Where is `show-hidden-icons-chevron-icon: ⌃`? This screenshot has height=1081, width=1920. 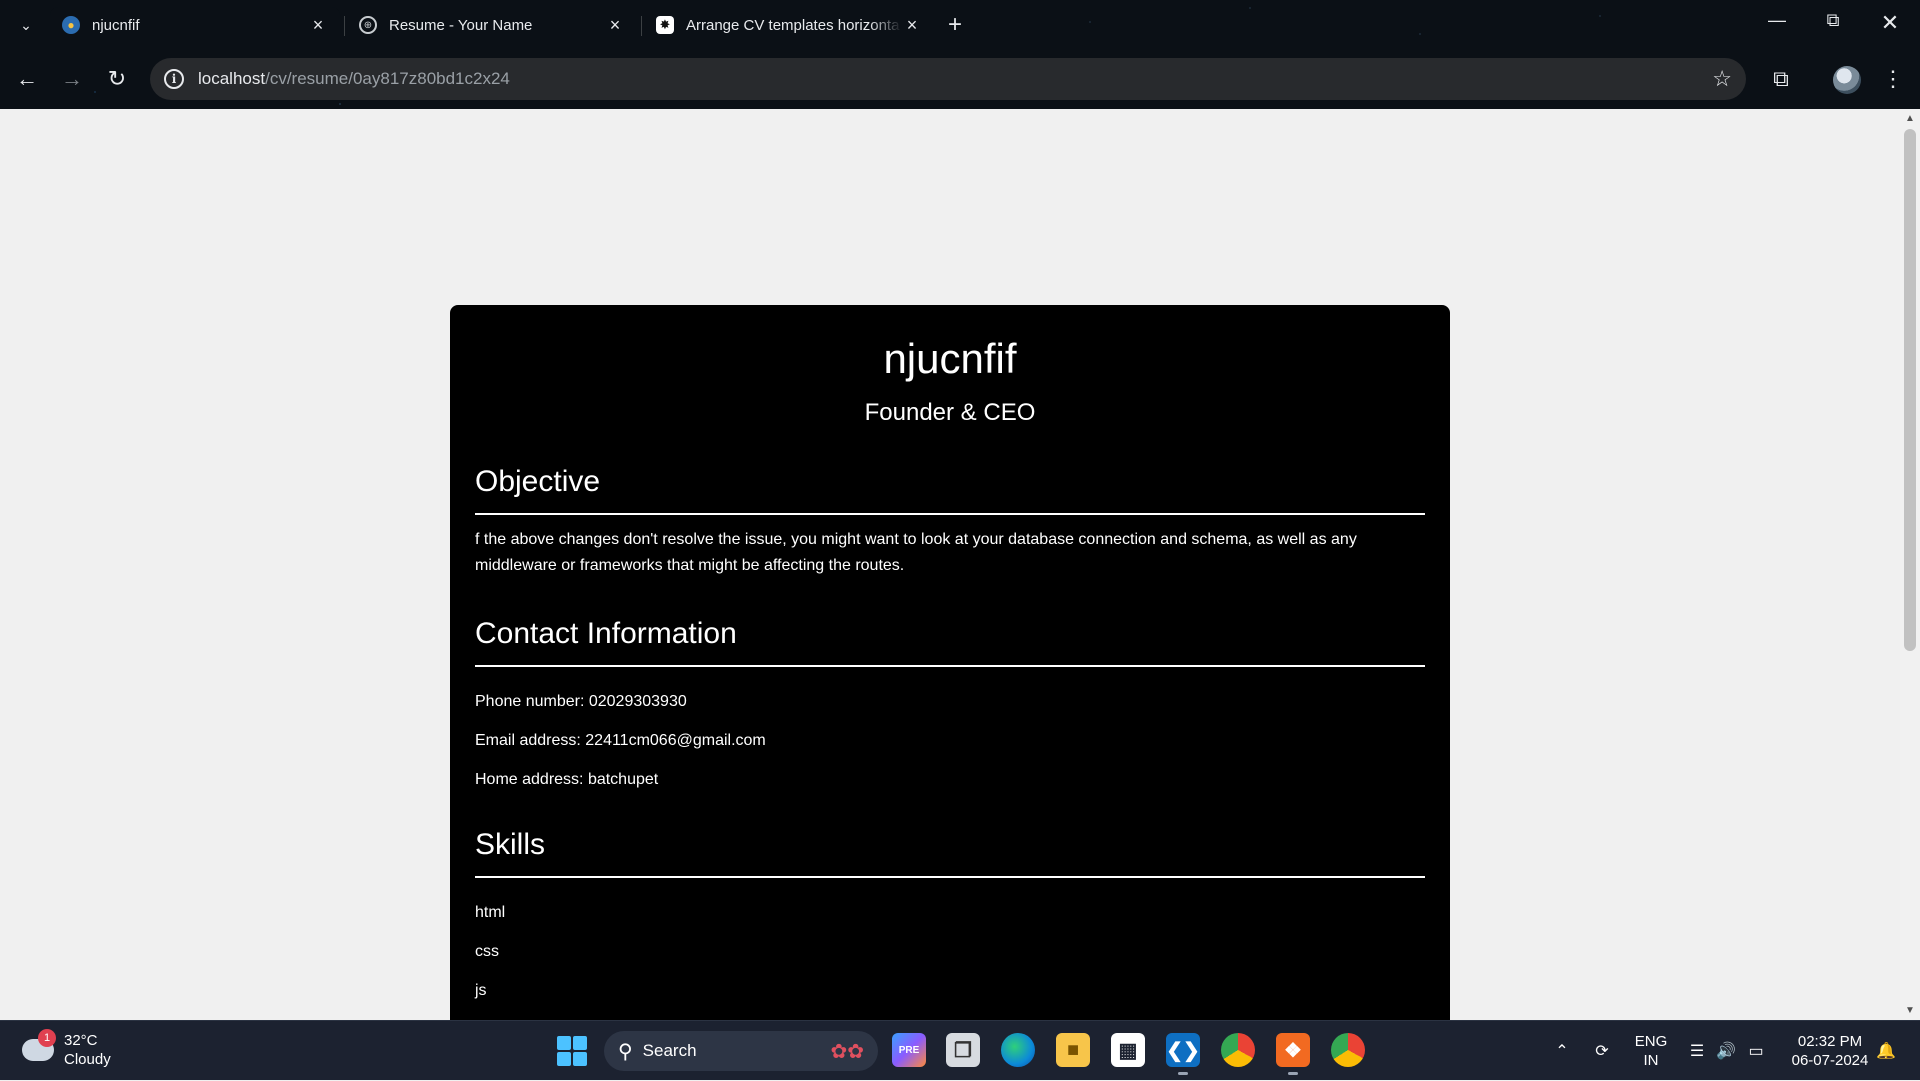
show-hidden-icons-chevron-icon: ⌃ is located at coordinates (1562, 1051).